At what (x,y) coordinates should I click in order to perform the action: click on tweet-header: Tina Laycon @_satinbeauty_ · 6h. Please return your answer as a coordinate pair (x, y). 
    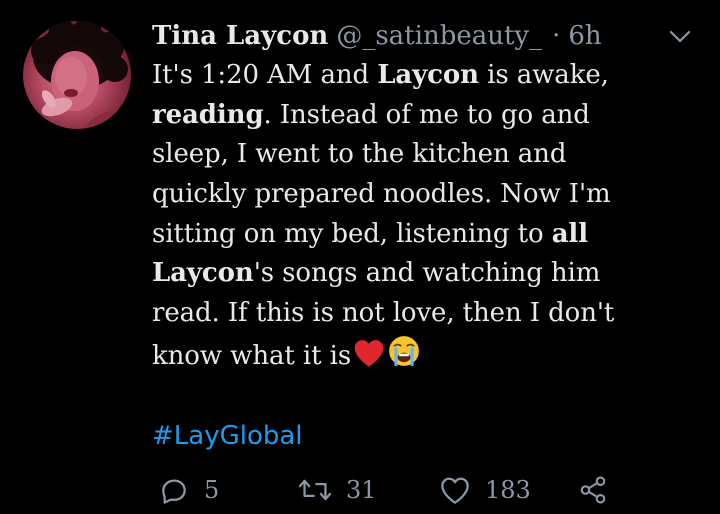
    Looking at the image, I should click on (377, 36).